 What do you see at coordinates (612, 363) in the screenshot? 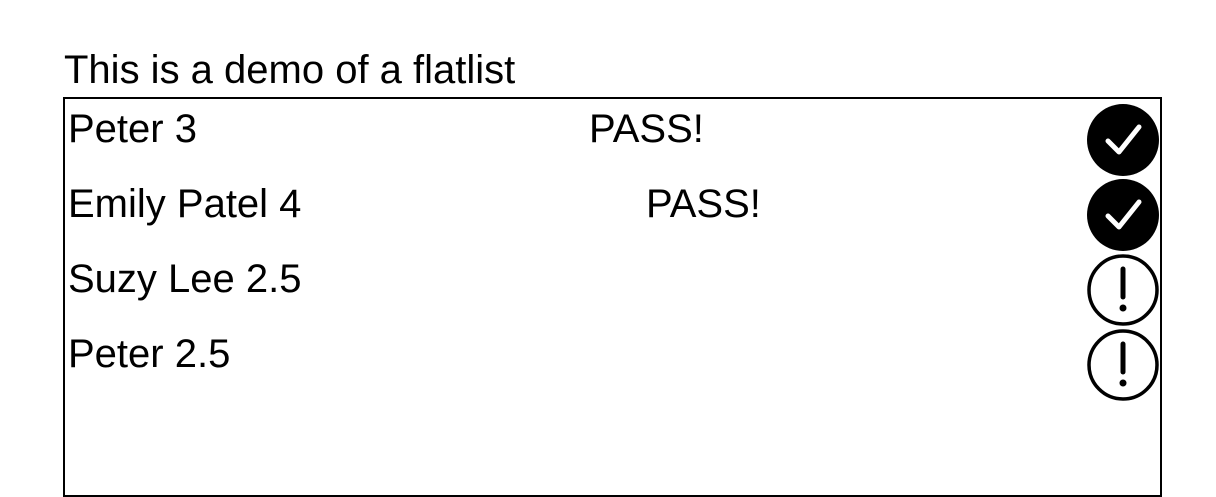
I see `list-item: Peter 2.5` at bounding box center [612, 363].